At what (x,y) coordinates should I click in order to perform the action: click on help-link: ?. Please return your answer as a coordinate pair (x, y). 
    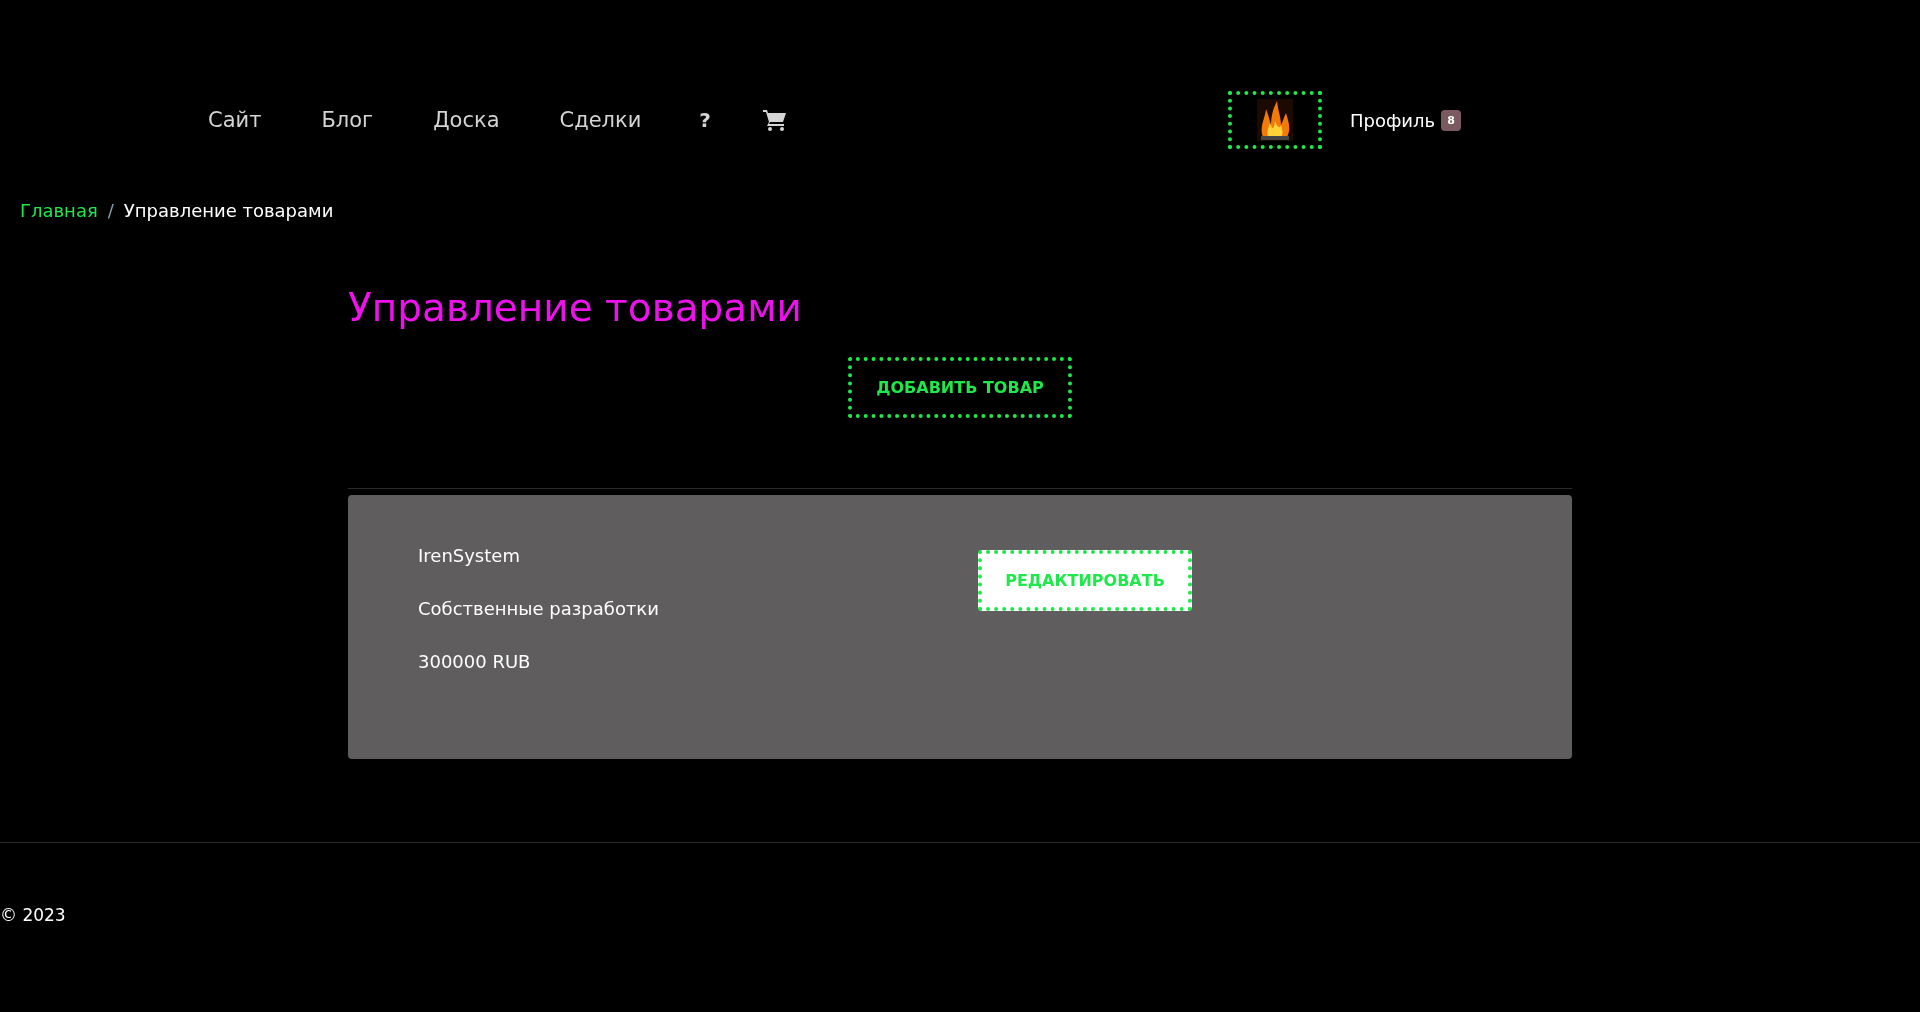
    Looking at the image, I should click on (705, 120).